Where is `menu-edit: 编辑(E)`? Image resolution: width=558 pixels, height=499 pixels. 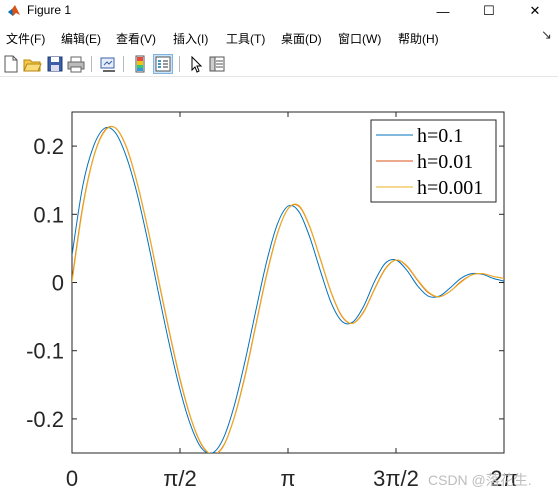 menu-edit: 编辑(E) is located at coordinates (81, 38).